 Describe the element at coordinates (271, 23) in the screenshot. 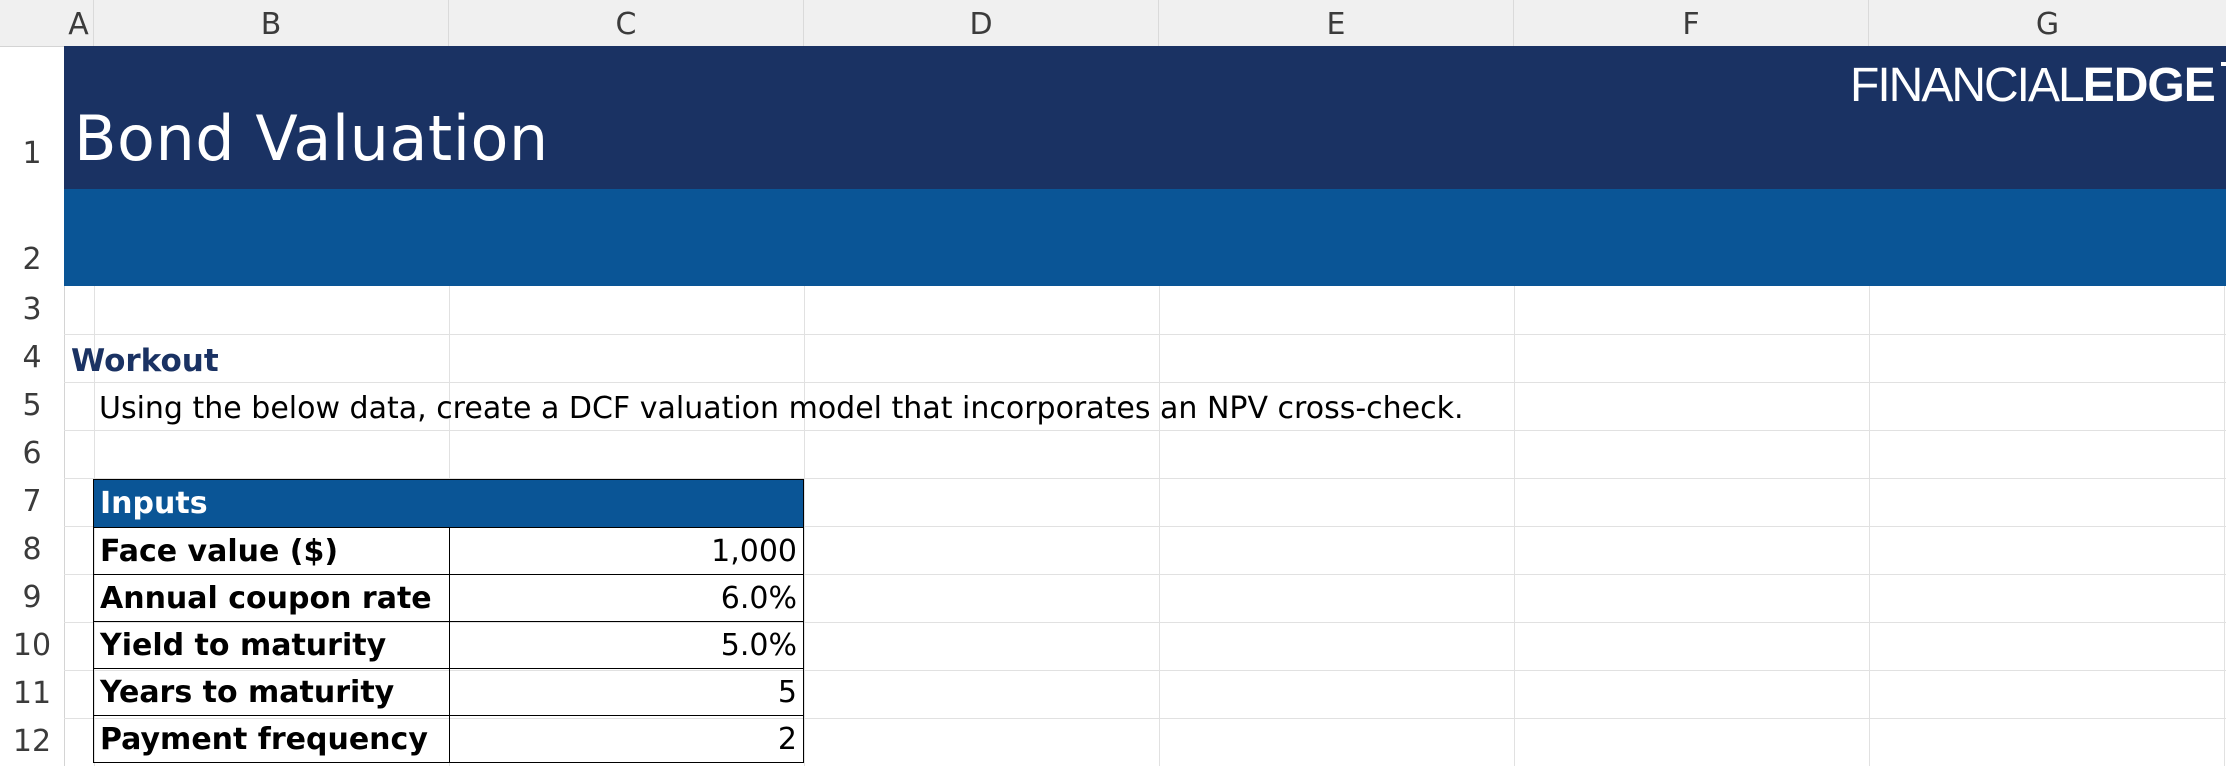

I see `column-header-b: B` at that location.